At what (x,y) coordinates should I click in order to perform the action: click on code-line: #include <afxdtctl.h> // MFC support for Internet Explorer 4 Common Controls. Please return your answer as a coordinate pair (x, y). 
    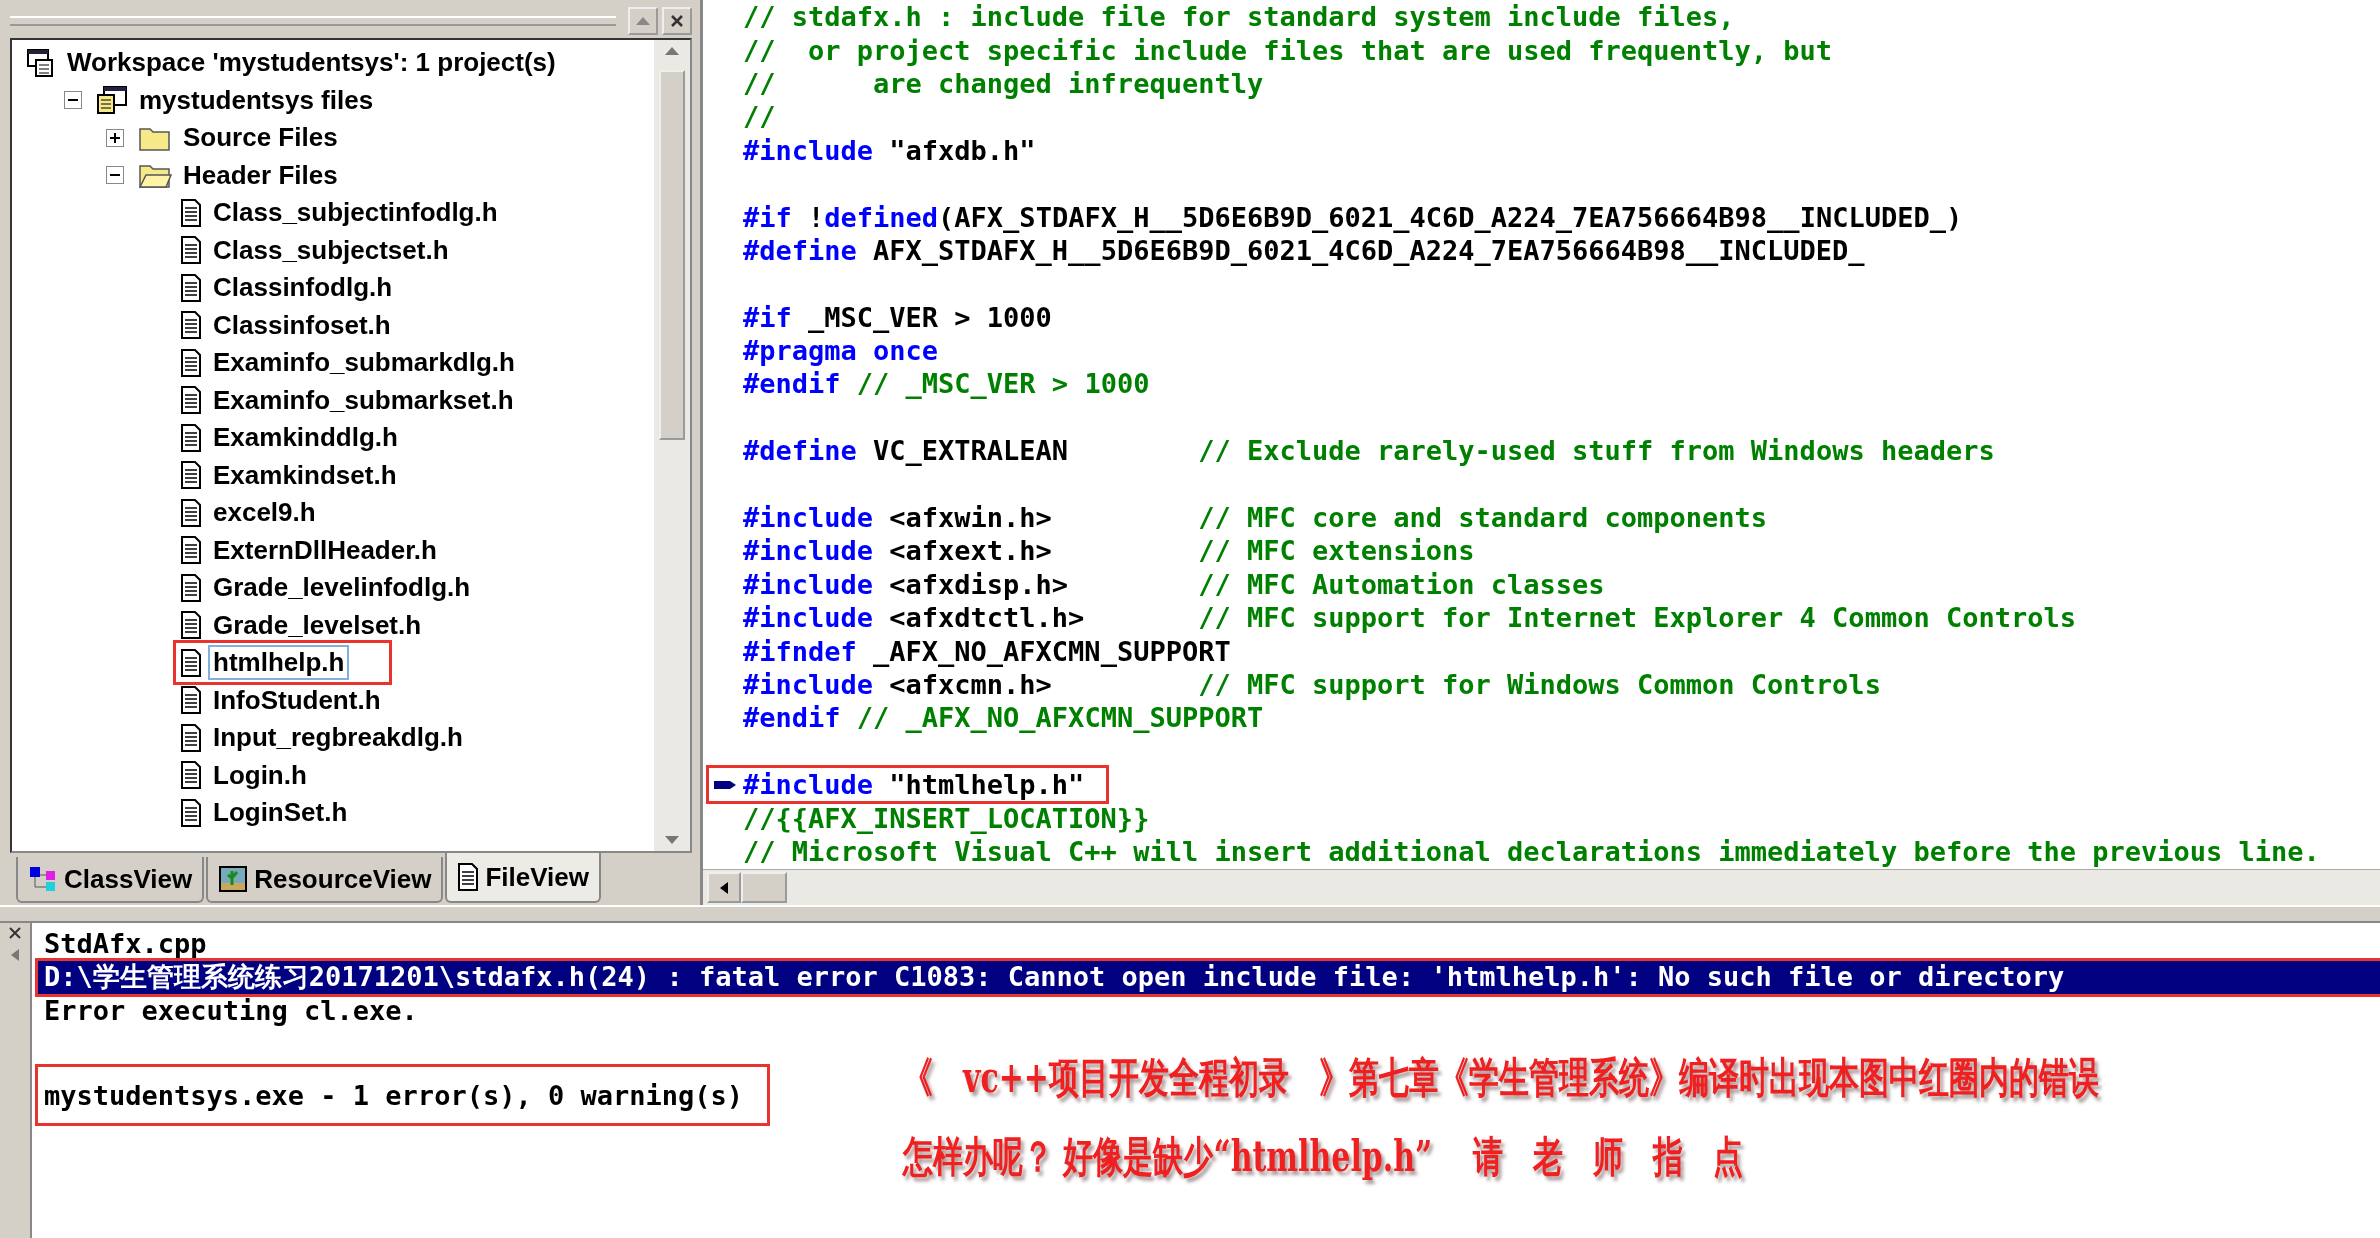
    Looking at the image, I should click on (1409, 618).